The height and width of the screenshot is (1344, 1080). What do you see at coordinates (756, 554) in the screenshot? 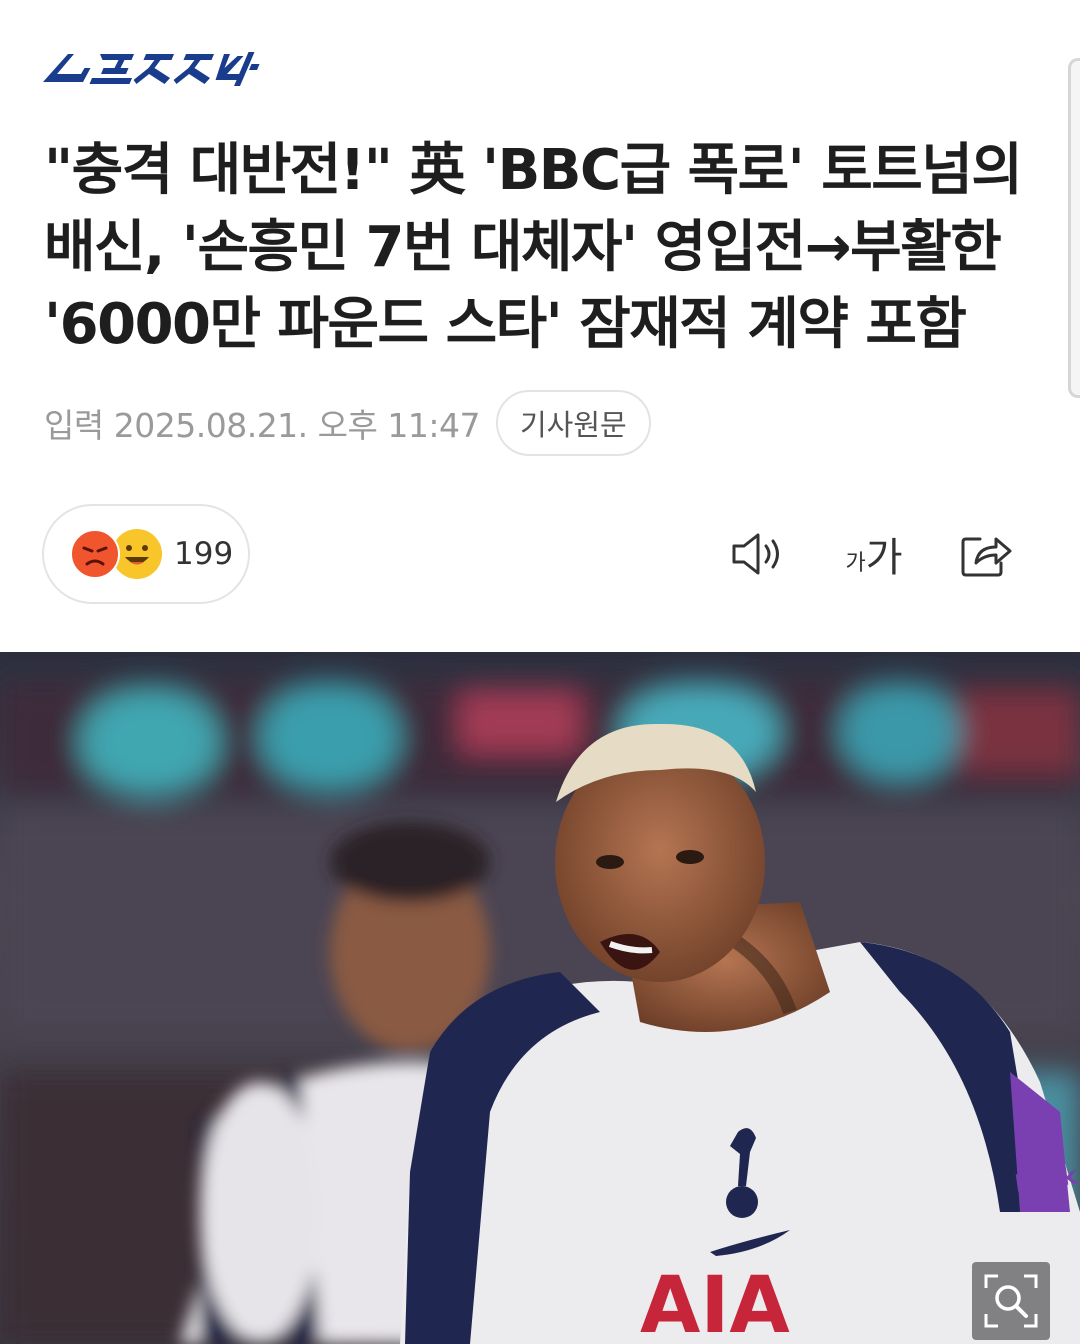
I see `speaker-icon` at bounding box center [756, 554].